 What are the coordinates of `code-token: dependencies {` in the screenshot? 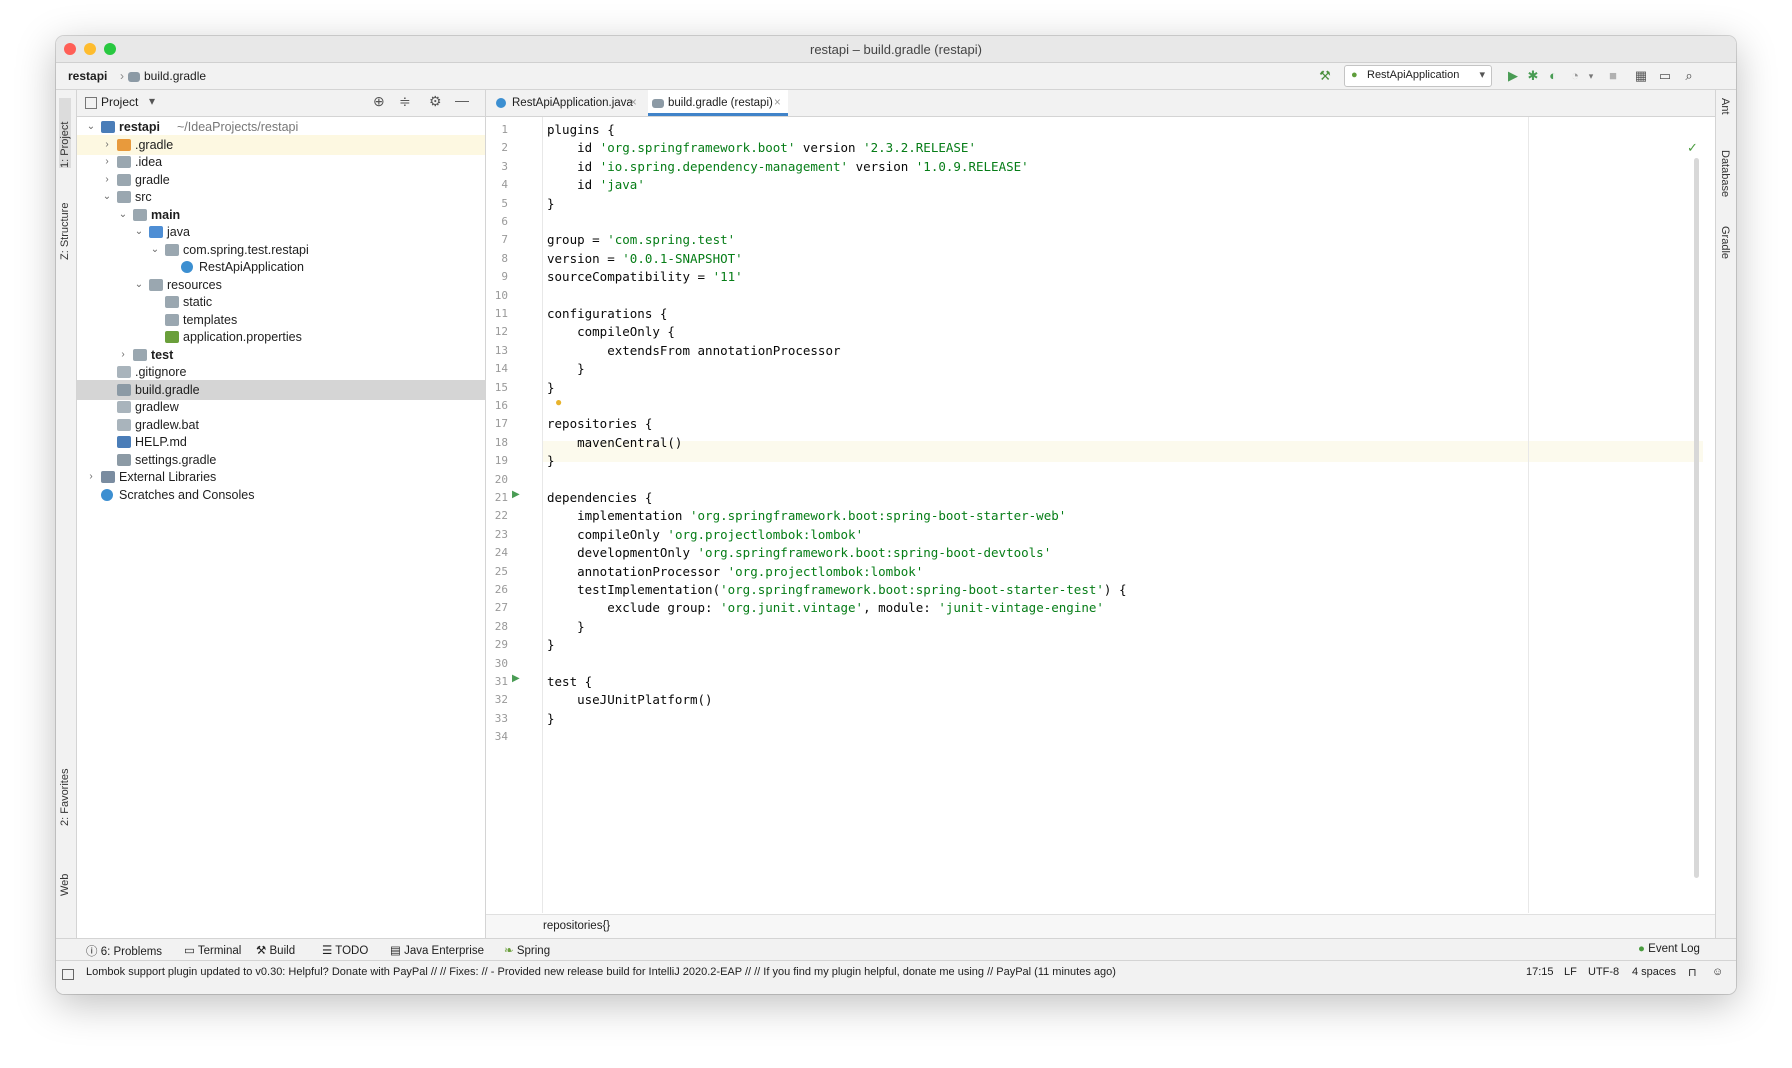 It's located at (600, 497).